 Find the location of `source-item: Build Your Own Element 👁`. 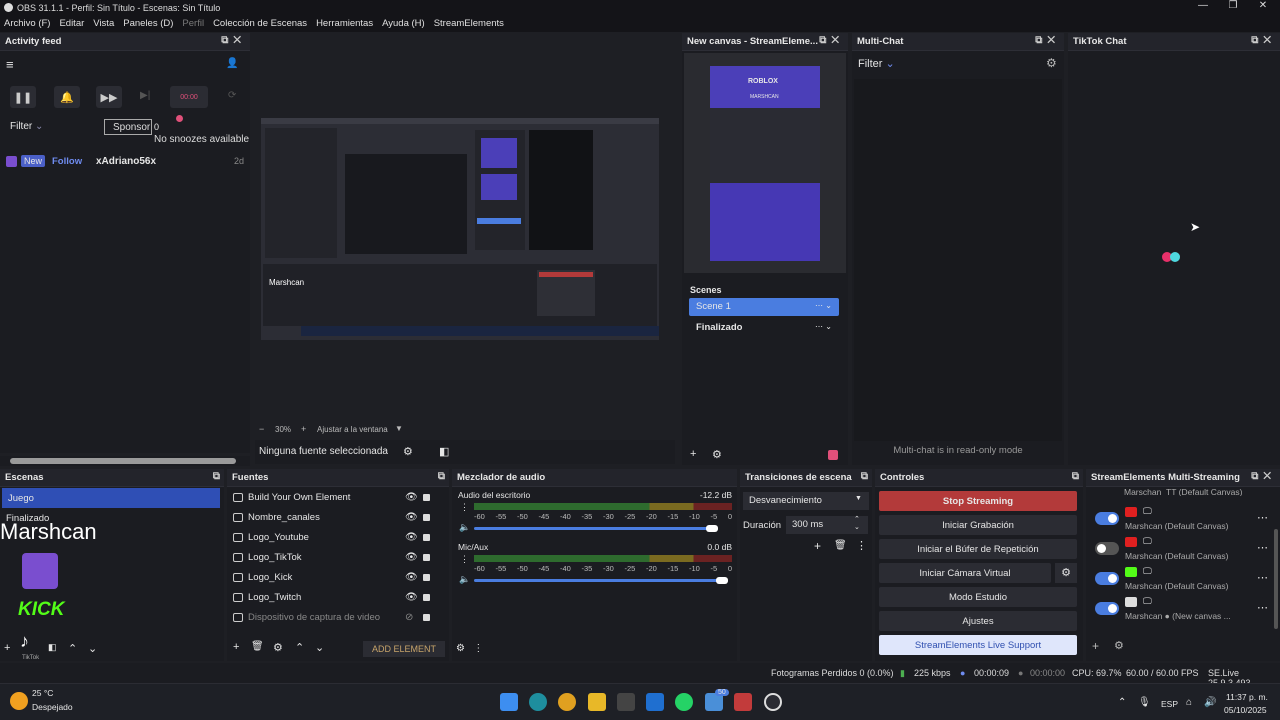

source-item: Build Your Own Element 👁 is located at coordinates (338, 497).